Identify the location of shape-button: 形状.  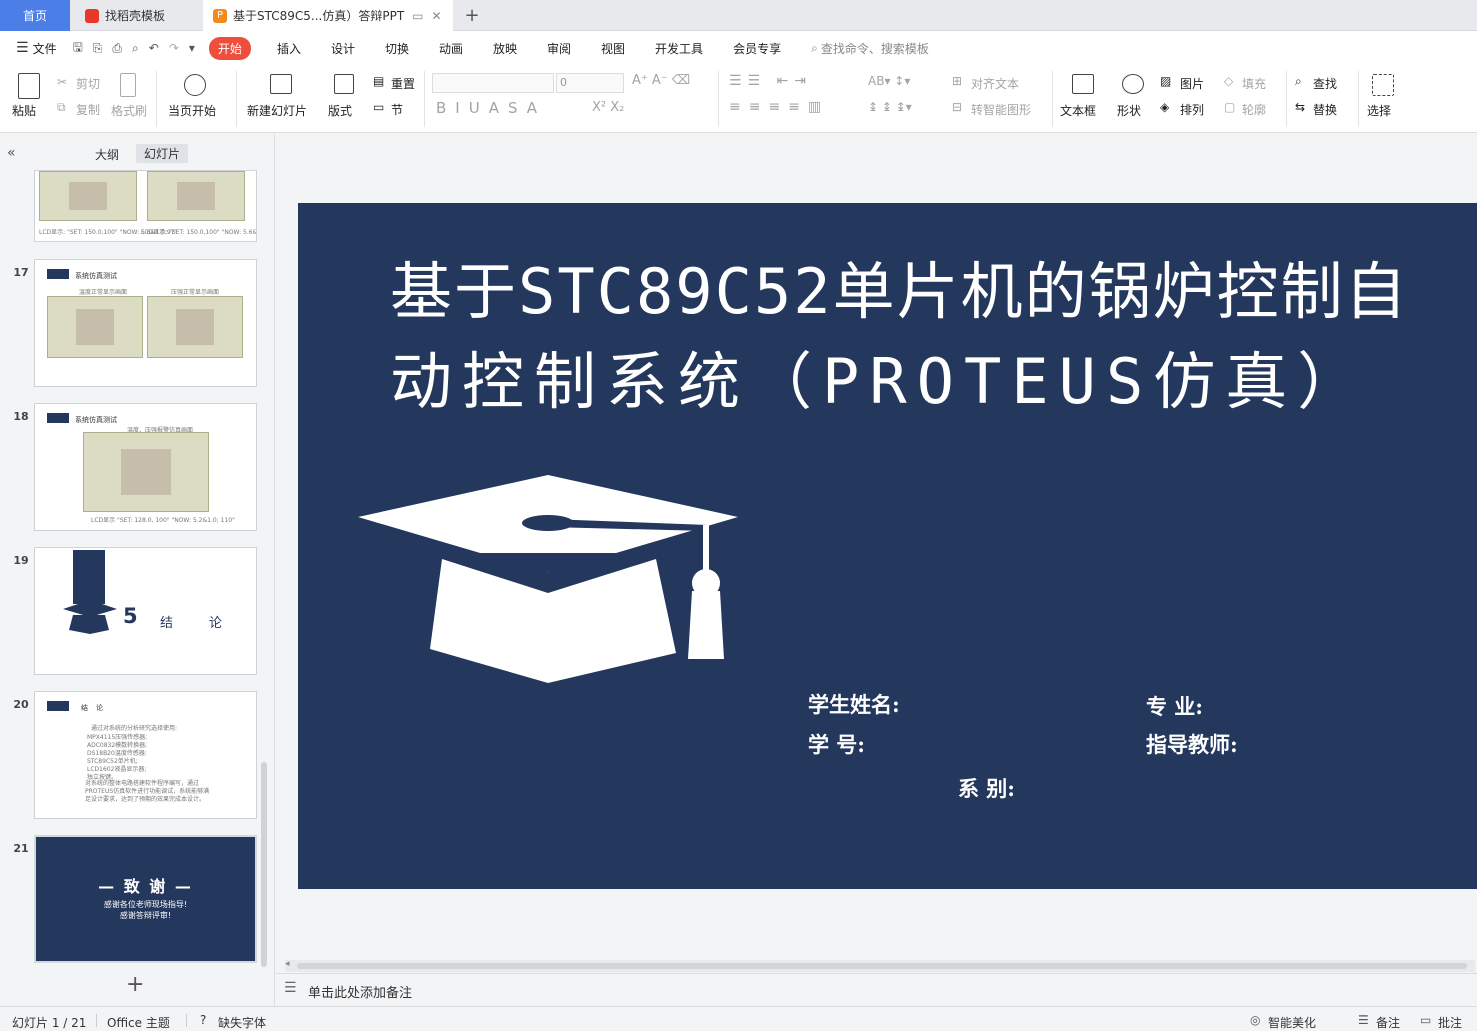
(1129, 110).